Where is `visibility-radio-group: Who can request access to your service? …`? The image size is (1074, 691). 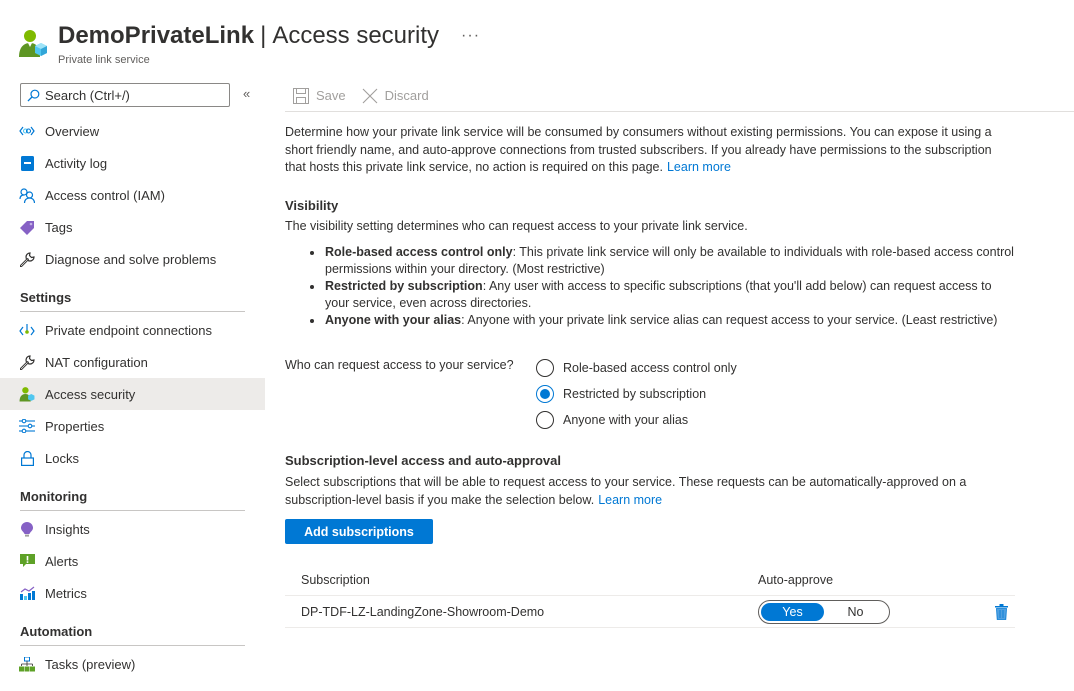 visibility-radio-group: Who can request access to your service? … is located at coordinates (650, 394).